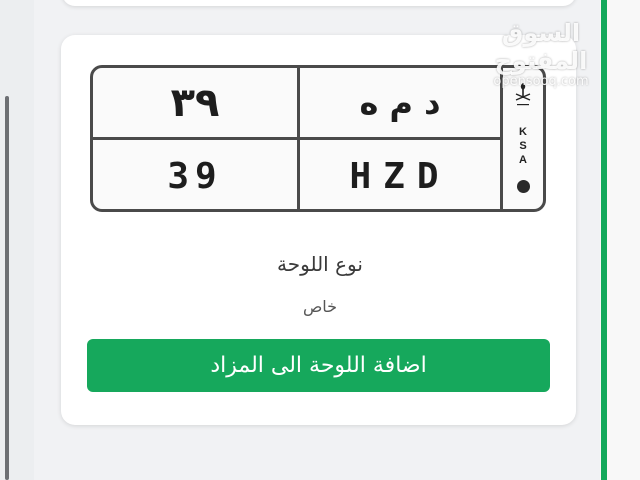 The height and width of the screenshot is (480, 640). Describe the element at coordinates (320, 306) in the screenshot. I see `plate-type-value: خاص` at that location.